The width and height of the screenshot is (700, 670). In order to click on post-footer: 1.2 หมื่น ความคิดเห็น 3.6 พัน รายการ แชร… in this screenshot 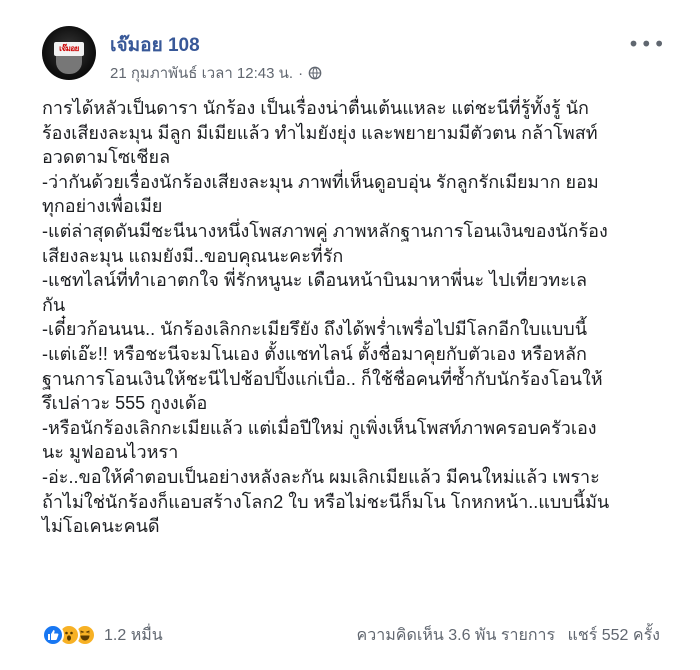, I will do `click(351, 635)`.